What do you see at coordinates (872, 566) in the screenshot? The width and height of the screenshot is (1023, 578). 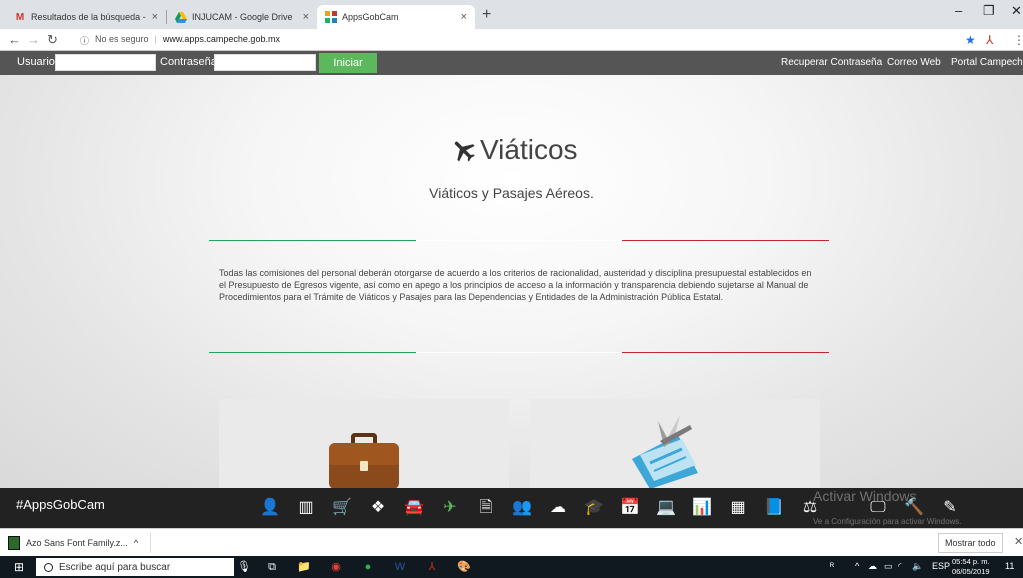 I see `onedrive-icon: ☁` at bounding box center [872, 566].